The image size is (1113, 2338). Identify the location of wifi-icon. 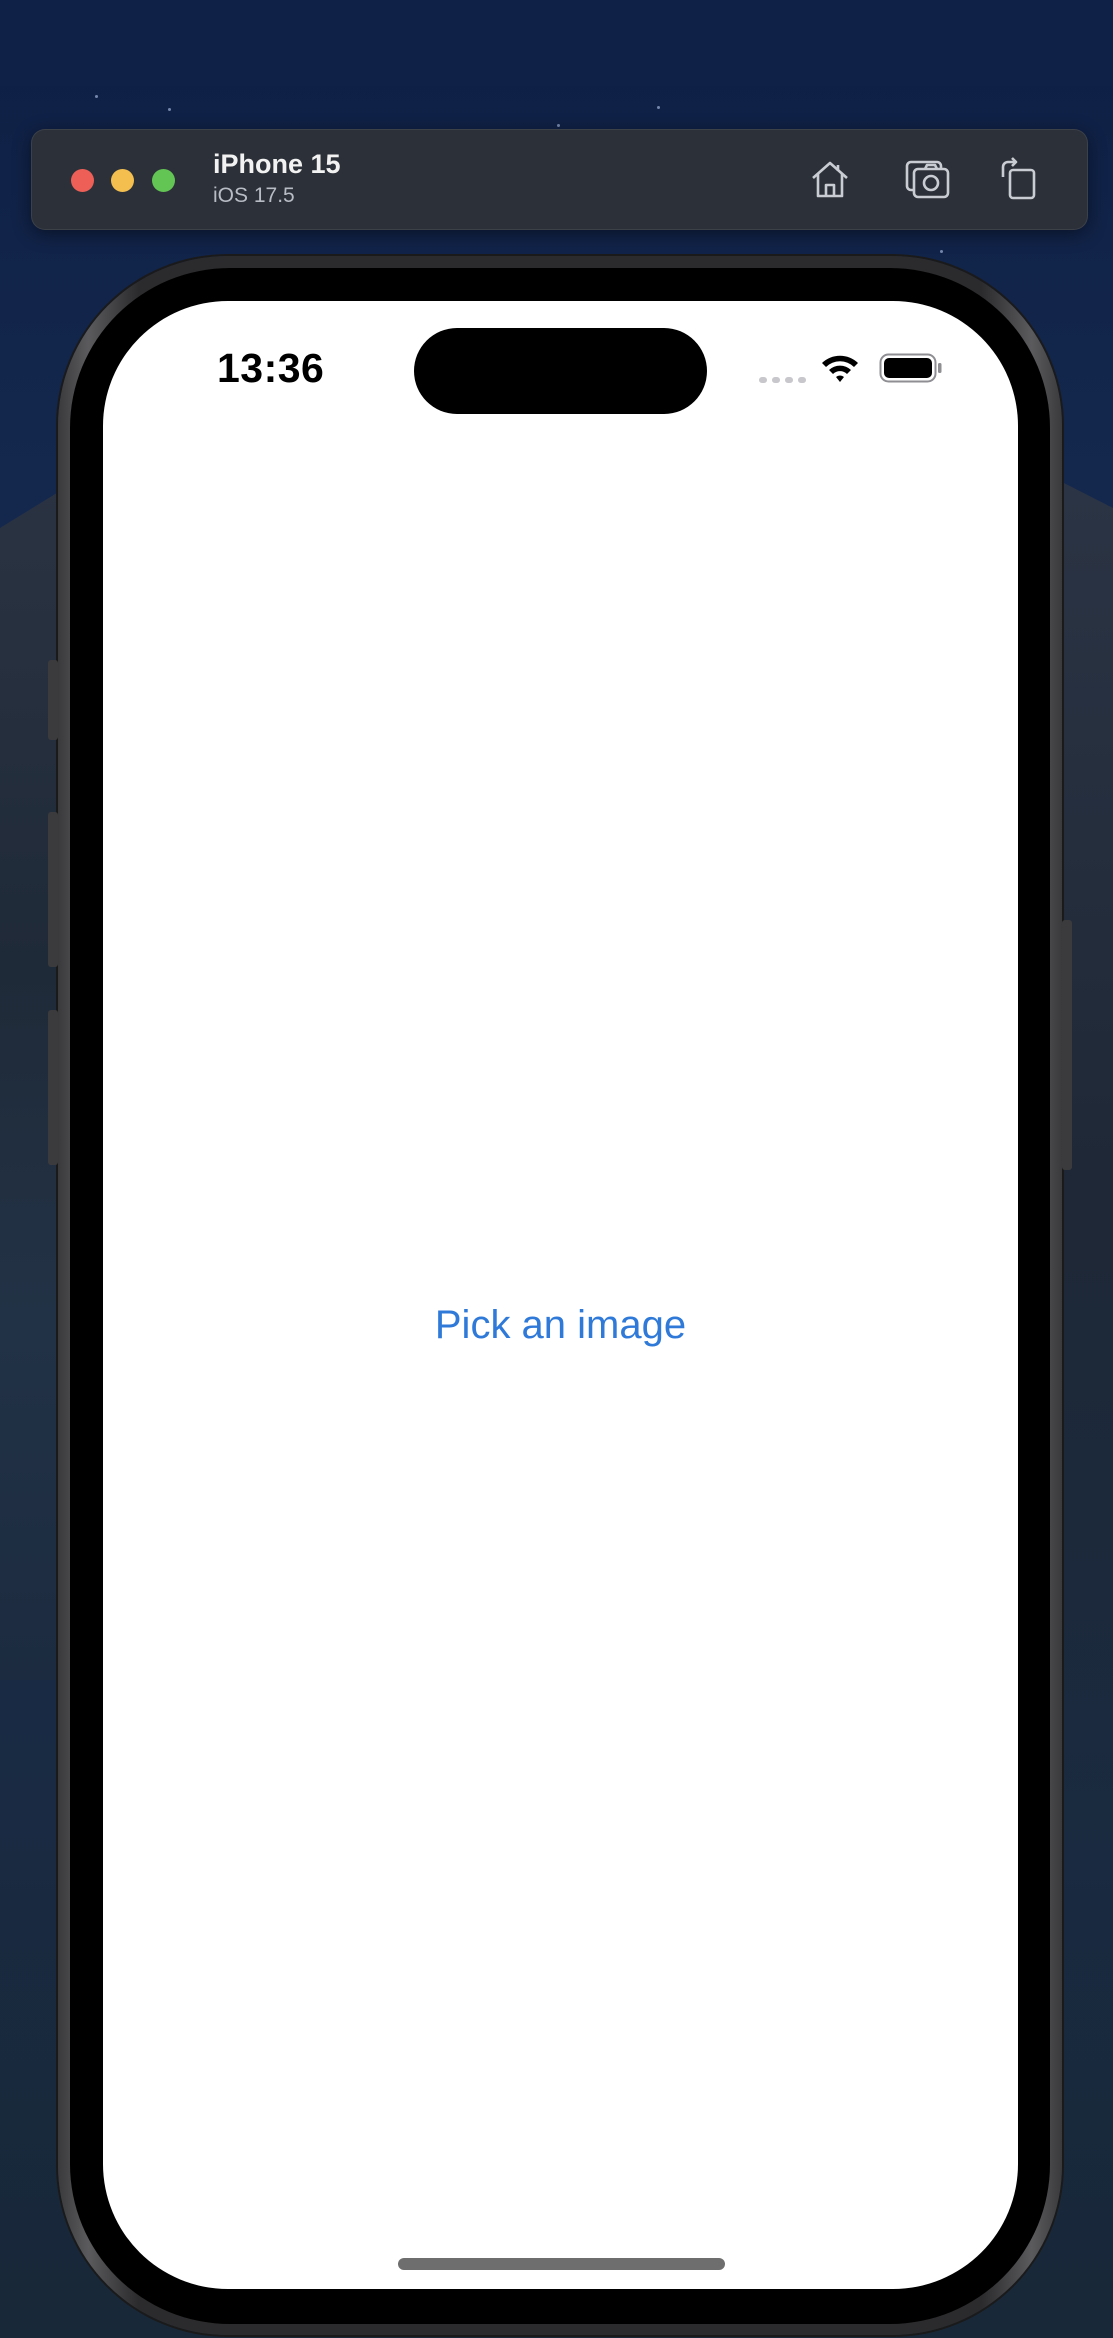
(840, 368).